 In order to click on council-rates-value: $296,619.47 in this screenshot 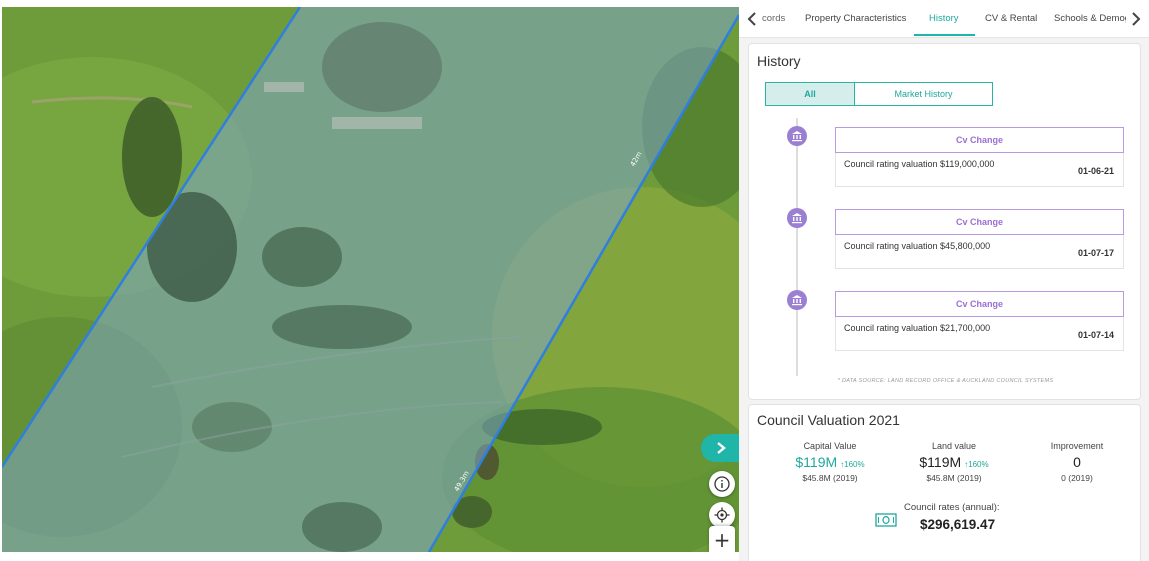, I will do `click(958, 524)`.